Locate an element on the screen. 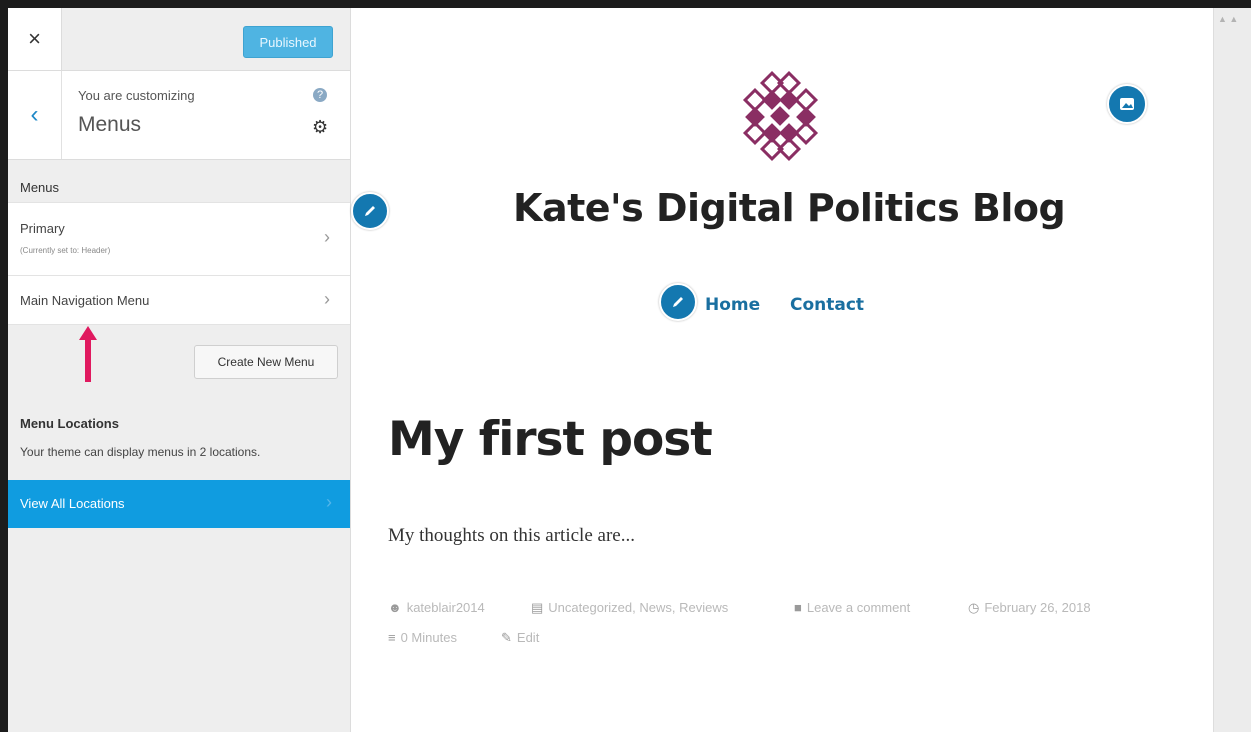  header-image-edit-button is located at coordinates (1127, 104).